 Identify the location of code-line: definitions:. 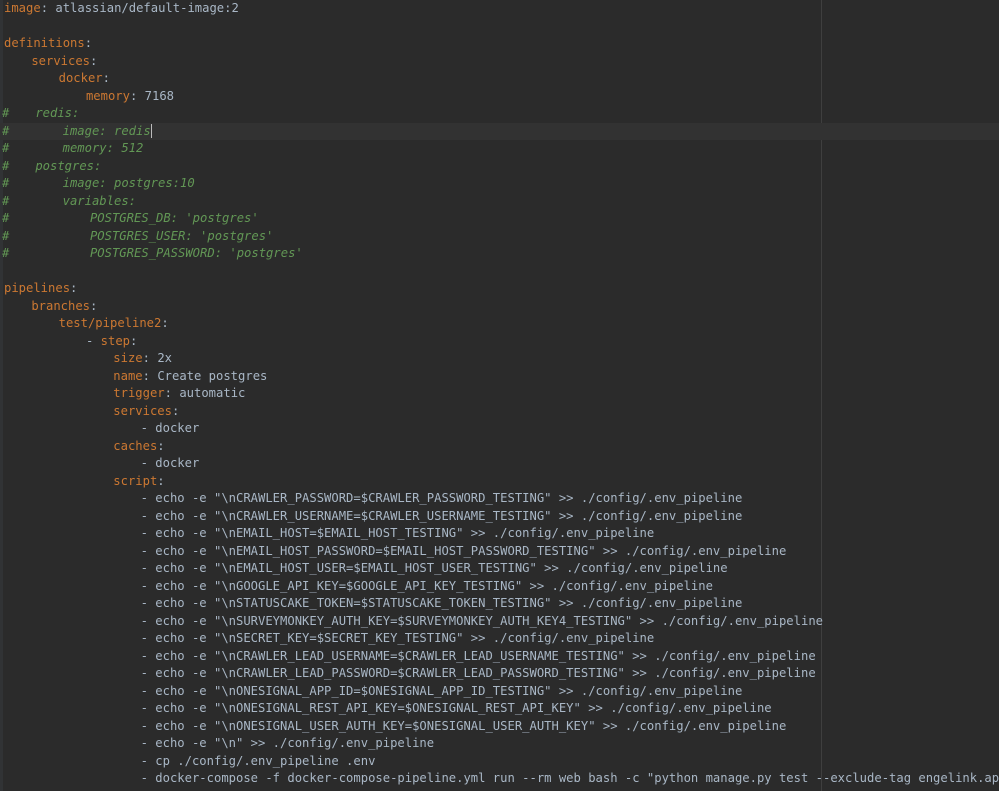
(499, 44).